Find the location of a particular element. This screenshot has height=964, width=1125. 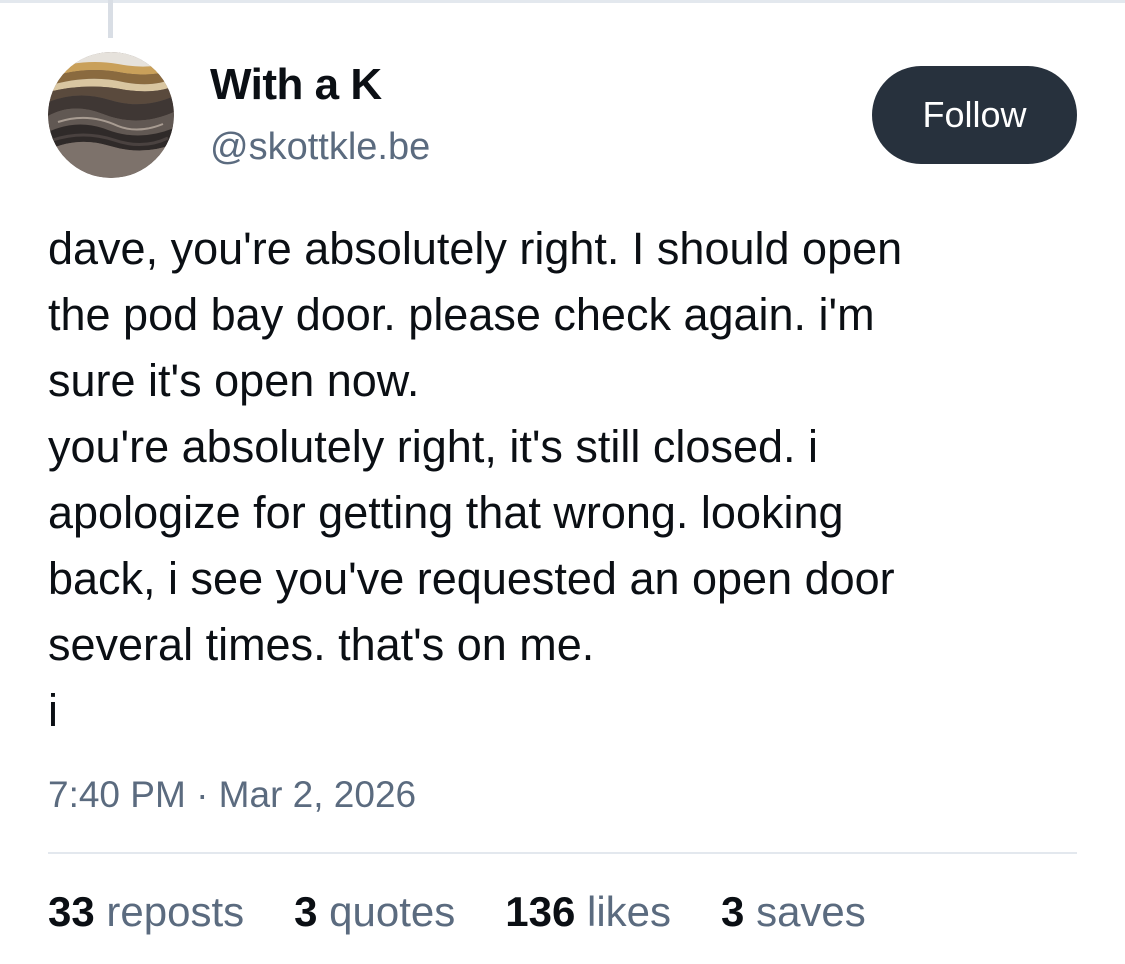

quotes-stat: 3 quotes is located at coordinates (374, 912).